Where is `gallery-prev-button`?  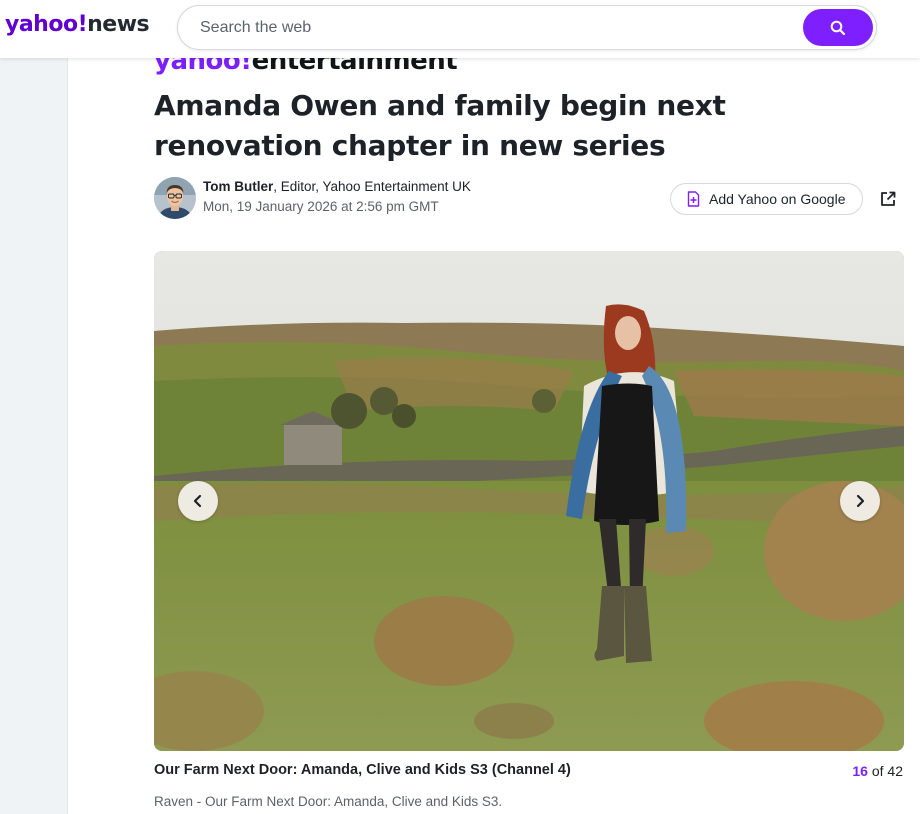
gallery-prev-button is located at coordinates (198, 501).